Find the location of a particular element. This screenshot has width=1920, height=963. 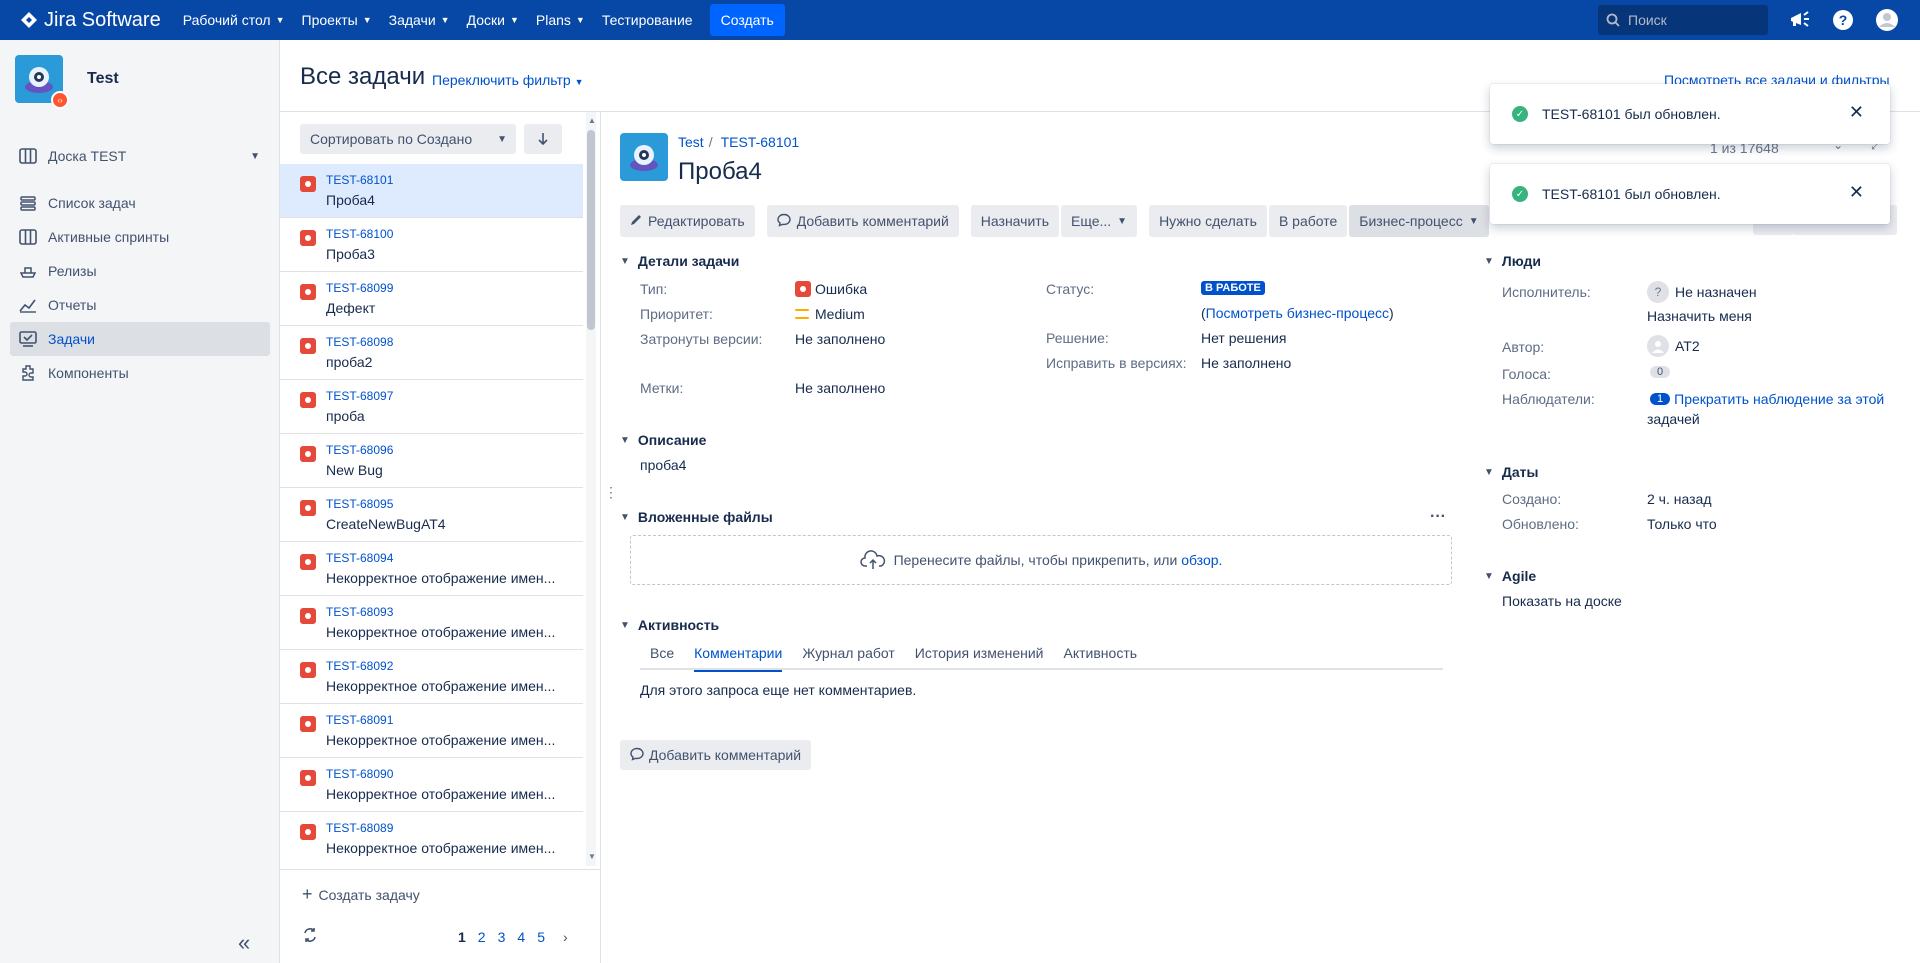

next-page-icon: › is located at coordinates (565, 937).